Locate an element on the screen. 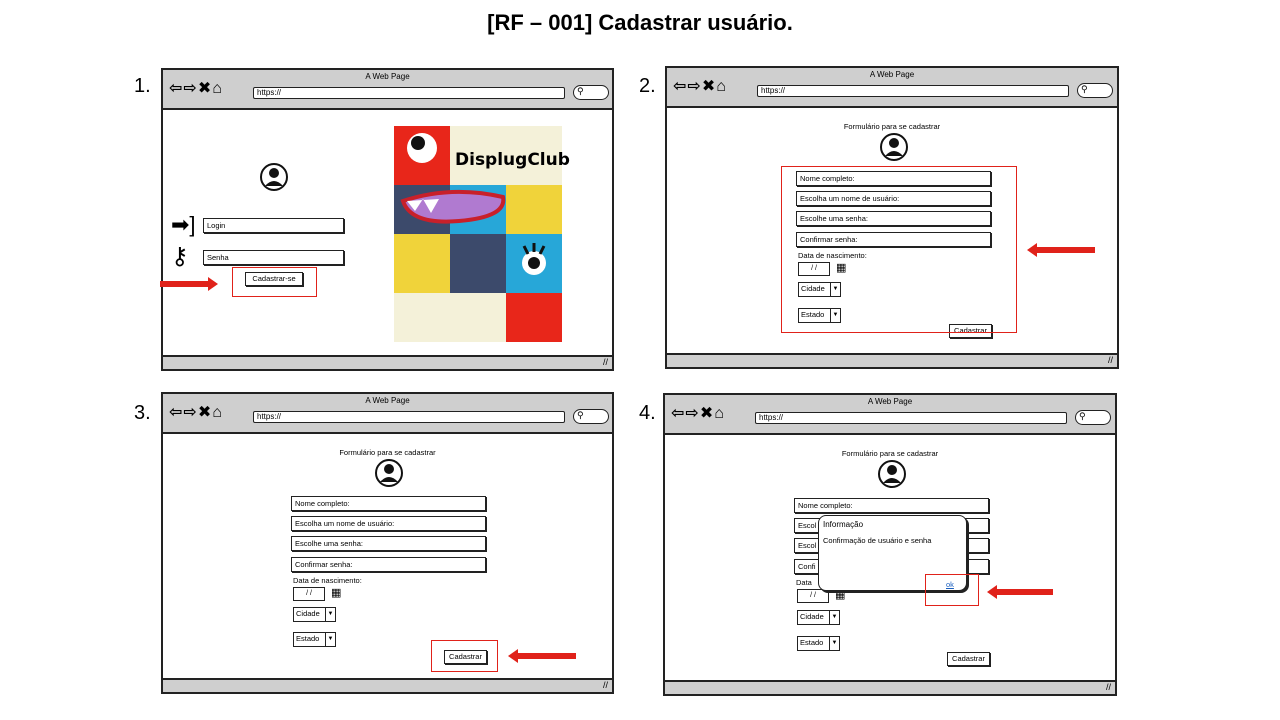 This screenshot has width=1280, height=720. password-input: Escolhe uma senha: is located at coordinates (388, 543).